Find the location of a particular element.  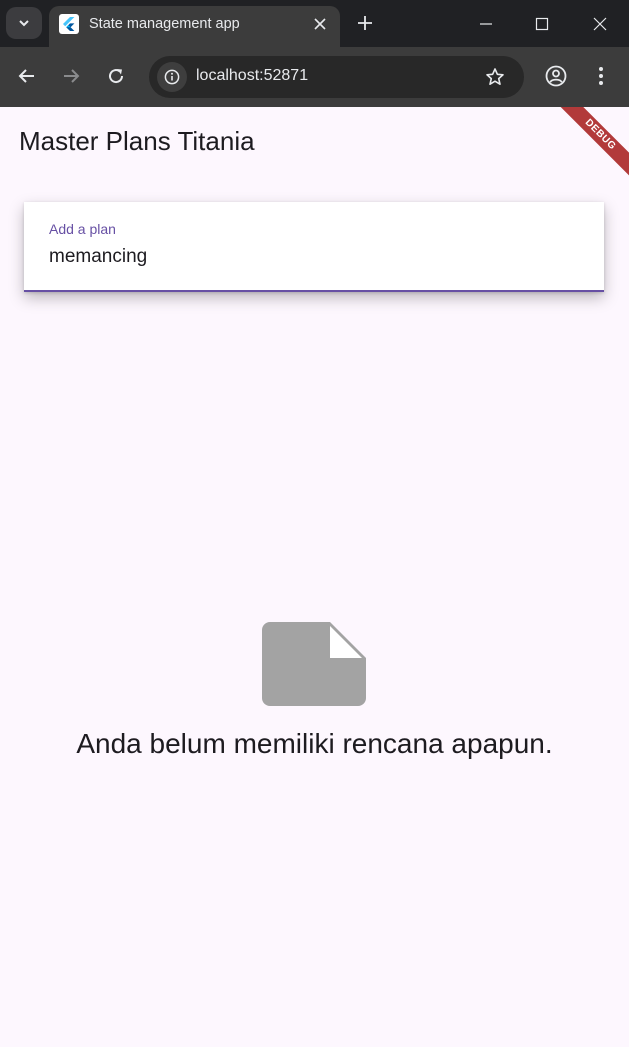

maximize-button is located at coordinates (542, 23).